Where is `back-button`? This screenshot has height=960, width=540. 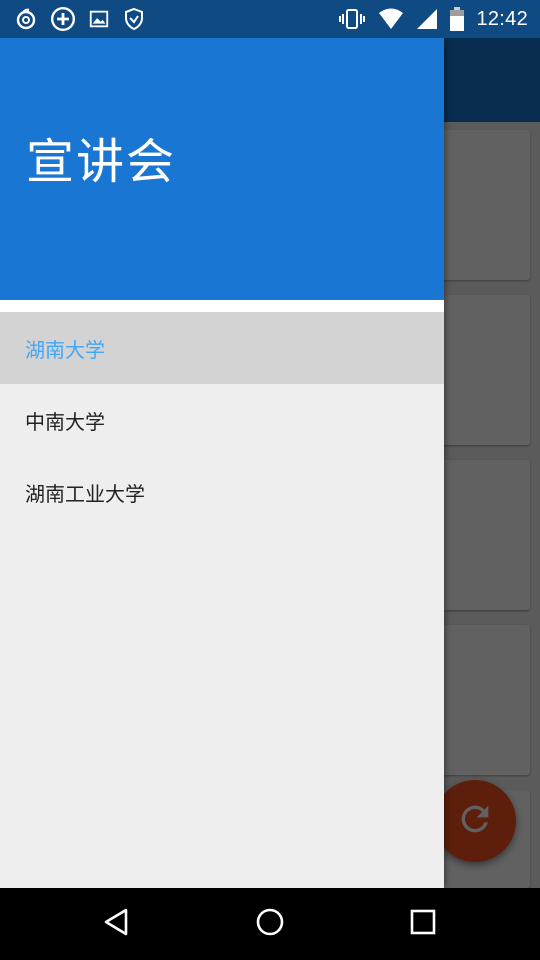
back-button is located at coordinates (117, 924).